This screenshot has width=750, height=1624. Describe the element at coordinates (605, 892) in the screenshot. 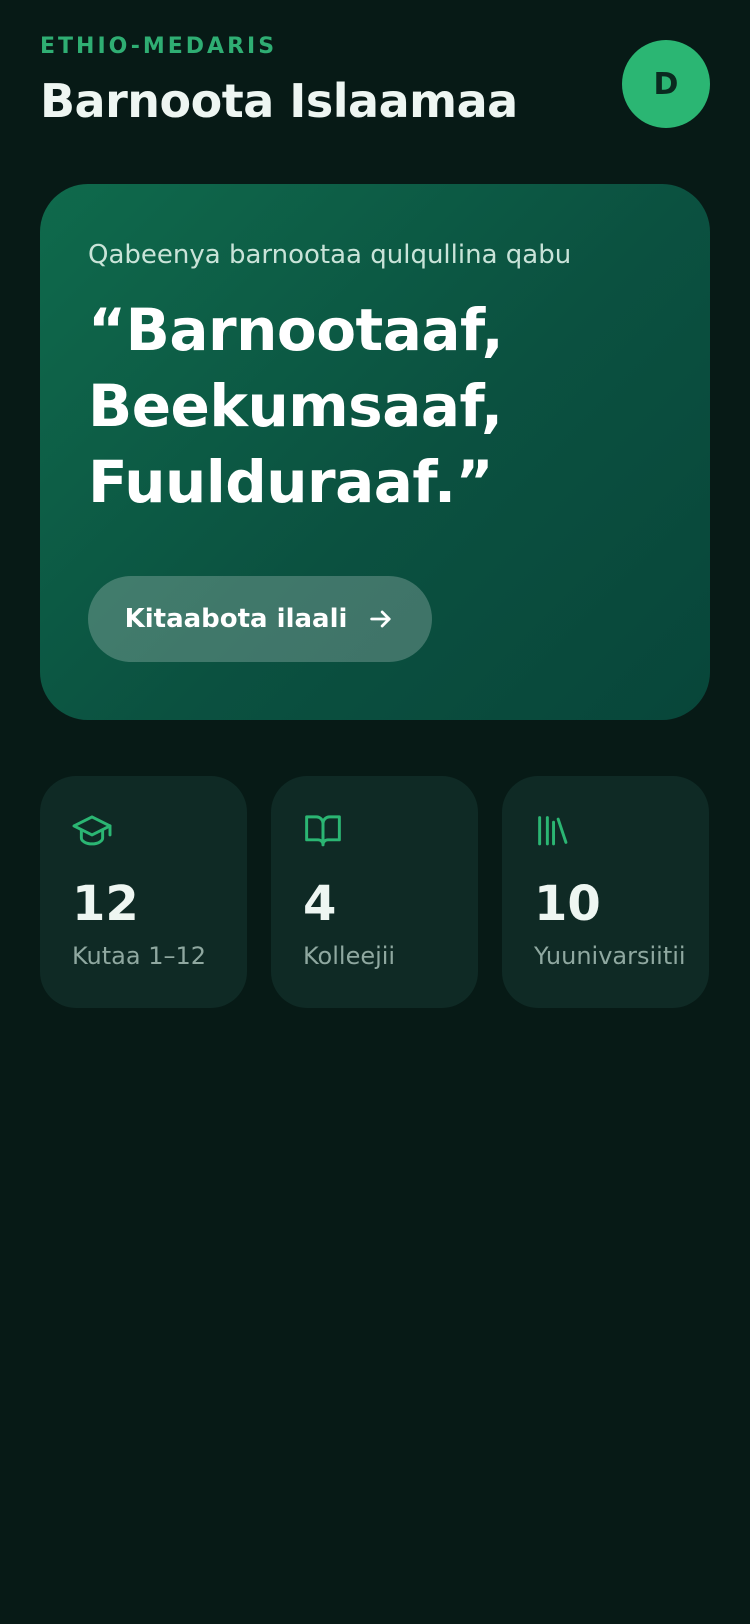

I see `stat-card-universities: 10 Yuunivarsiitii` at that location.